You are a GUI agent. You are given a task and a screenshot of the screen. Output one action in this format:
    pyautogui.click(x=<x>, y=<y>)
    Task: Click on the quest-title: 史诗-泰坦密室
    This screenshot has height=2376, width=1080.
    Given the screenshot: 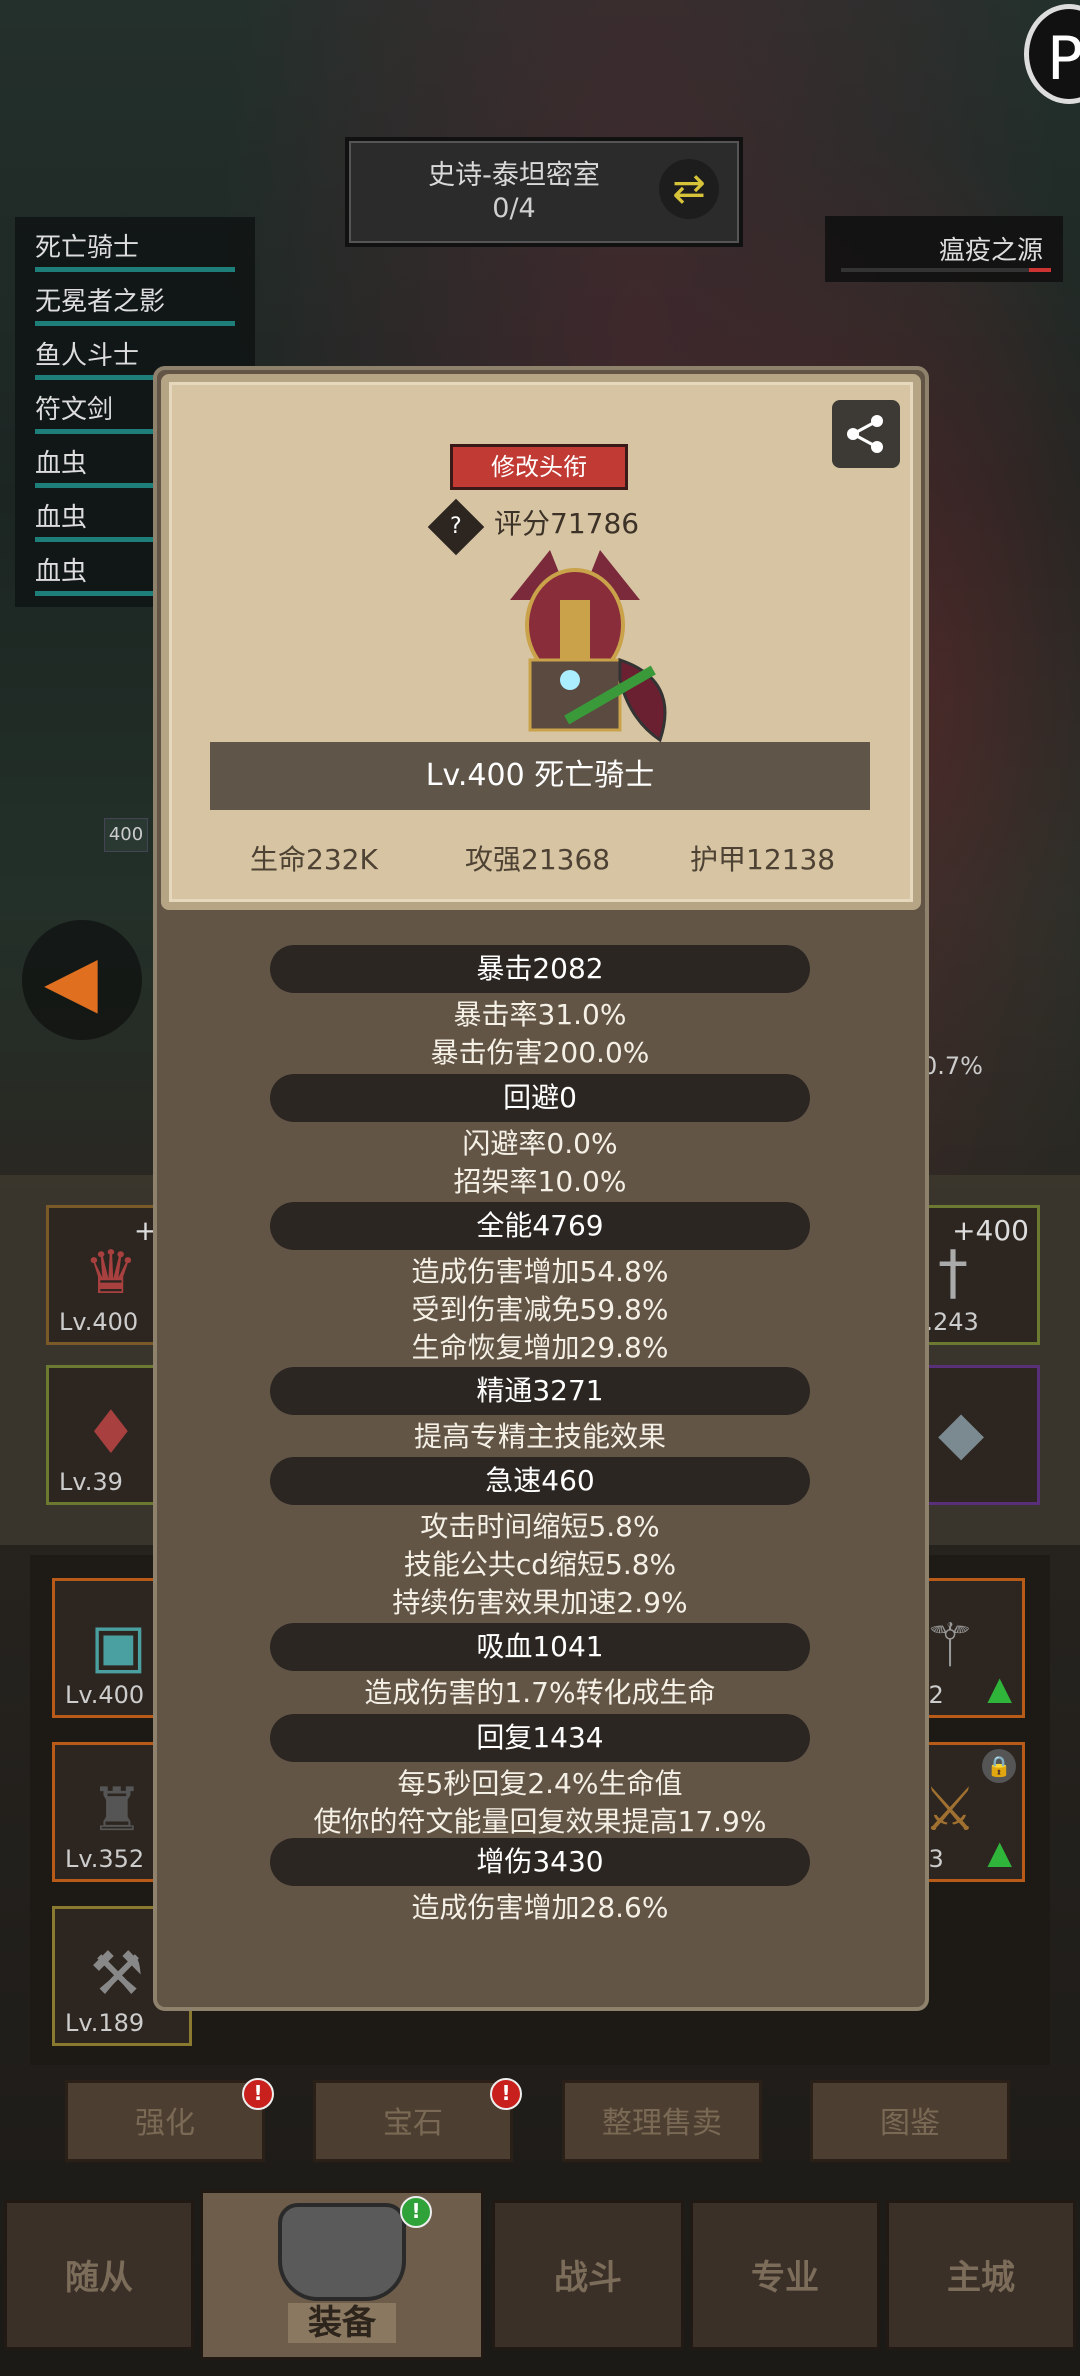 What is the action you would take?
    pyautogui.click(x=514, y=175)
    